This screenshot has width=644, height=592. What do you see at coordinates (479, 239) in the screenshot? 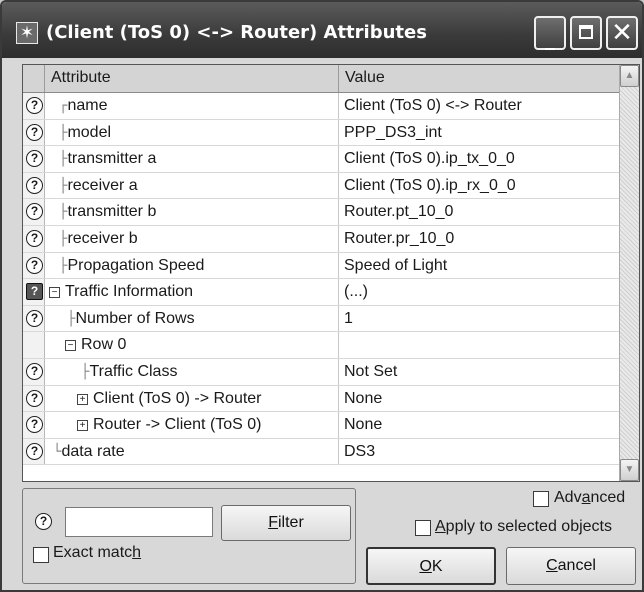
I see `value-cell: Router.pr_10_0` at bounding box center [479, 239].